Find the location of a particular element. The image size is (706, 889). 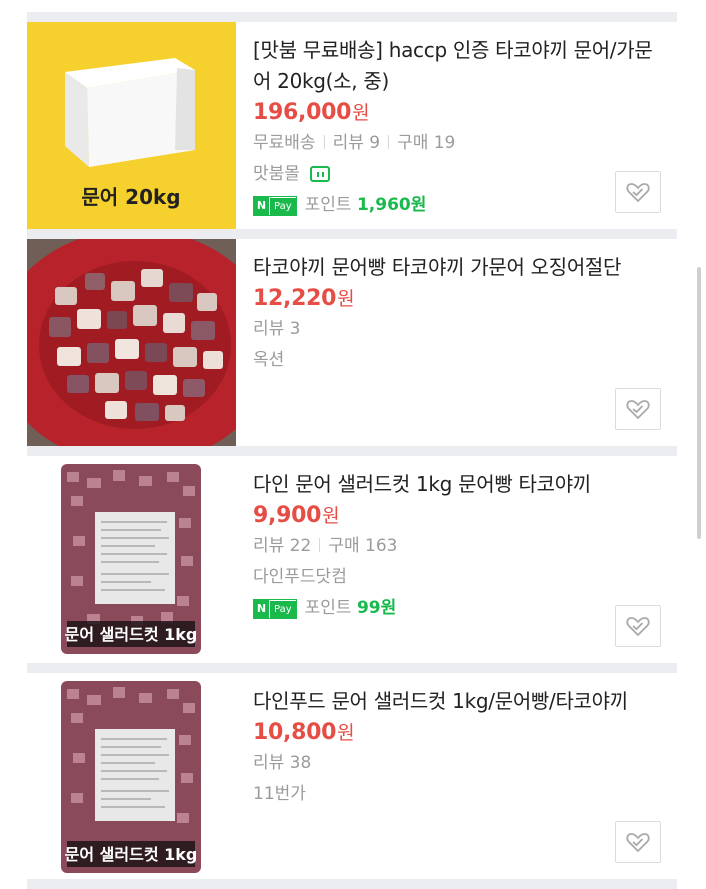

product-thumbnail is located at coordinates (131, 342).